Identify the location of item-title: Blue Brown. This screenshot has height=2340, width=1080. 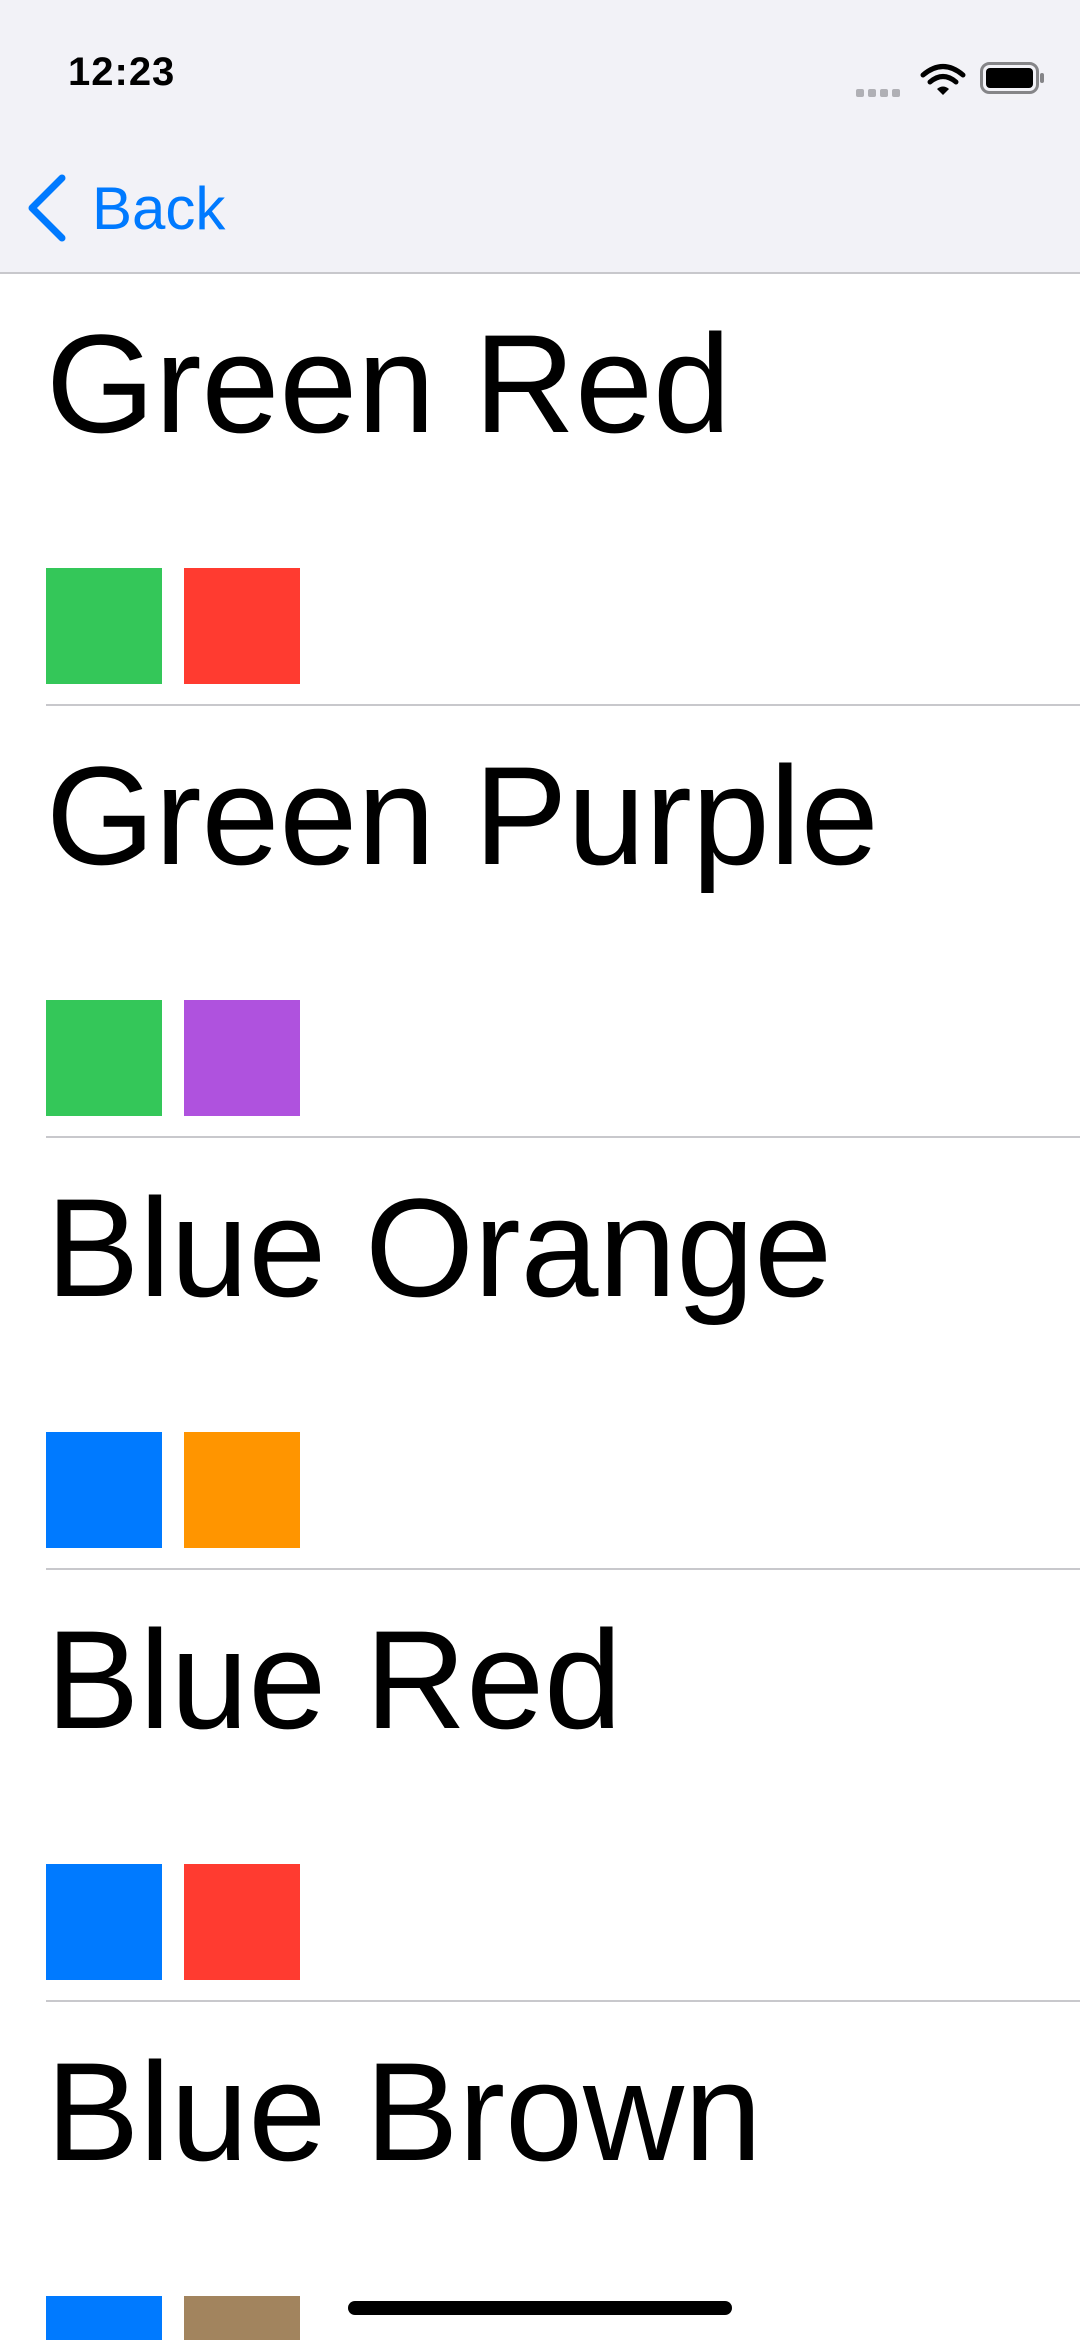
(404, 2111).